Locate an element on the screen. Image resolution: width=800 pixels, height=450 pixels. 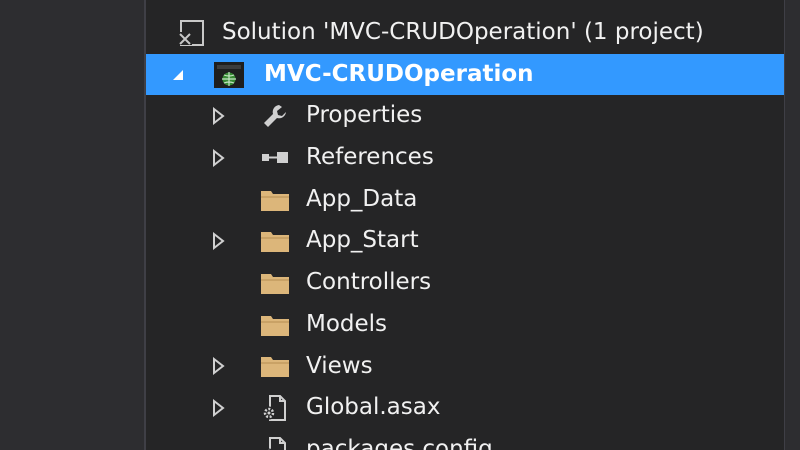
tree-item-packages-config: packages.config is located at coordinates (465, 439).